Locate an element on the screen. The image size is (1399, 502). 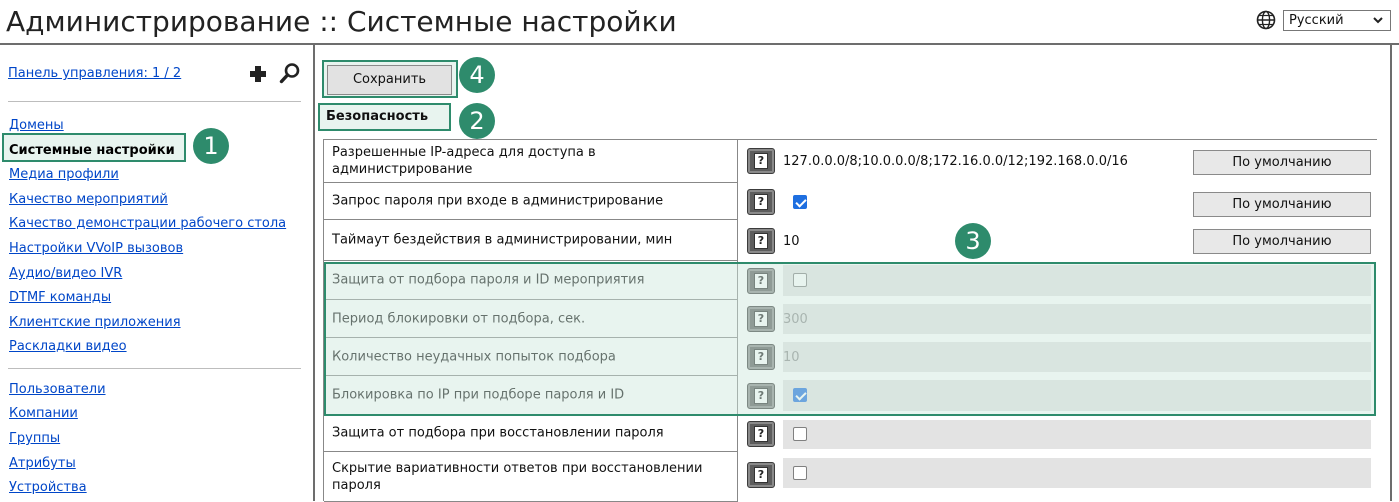
sidebar-item-devices: Устройства is located at coordinates (48, 488).